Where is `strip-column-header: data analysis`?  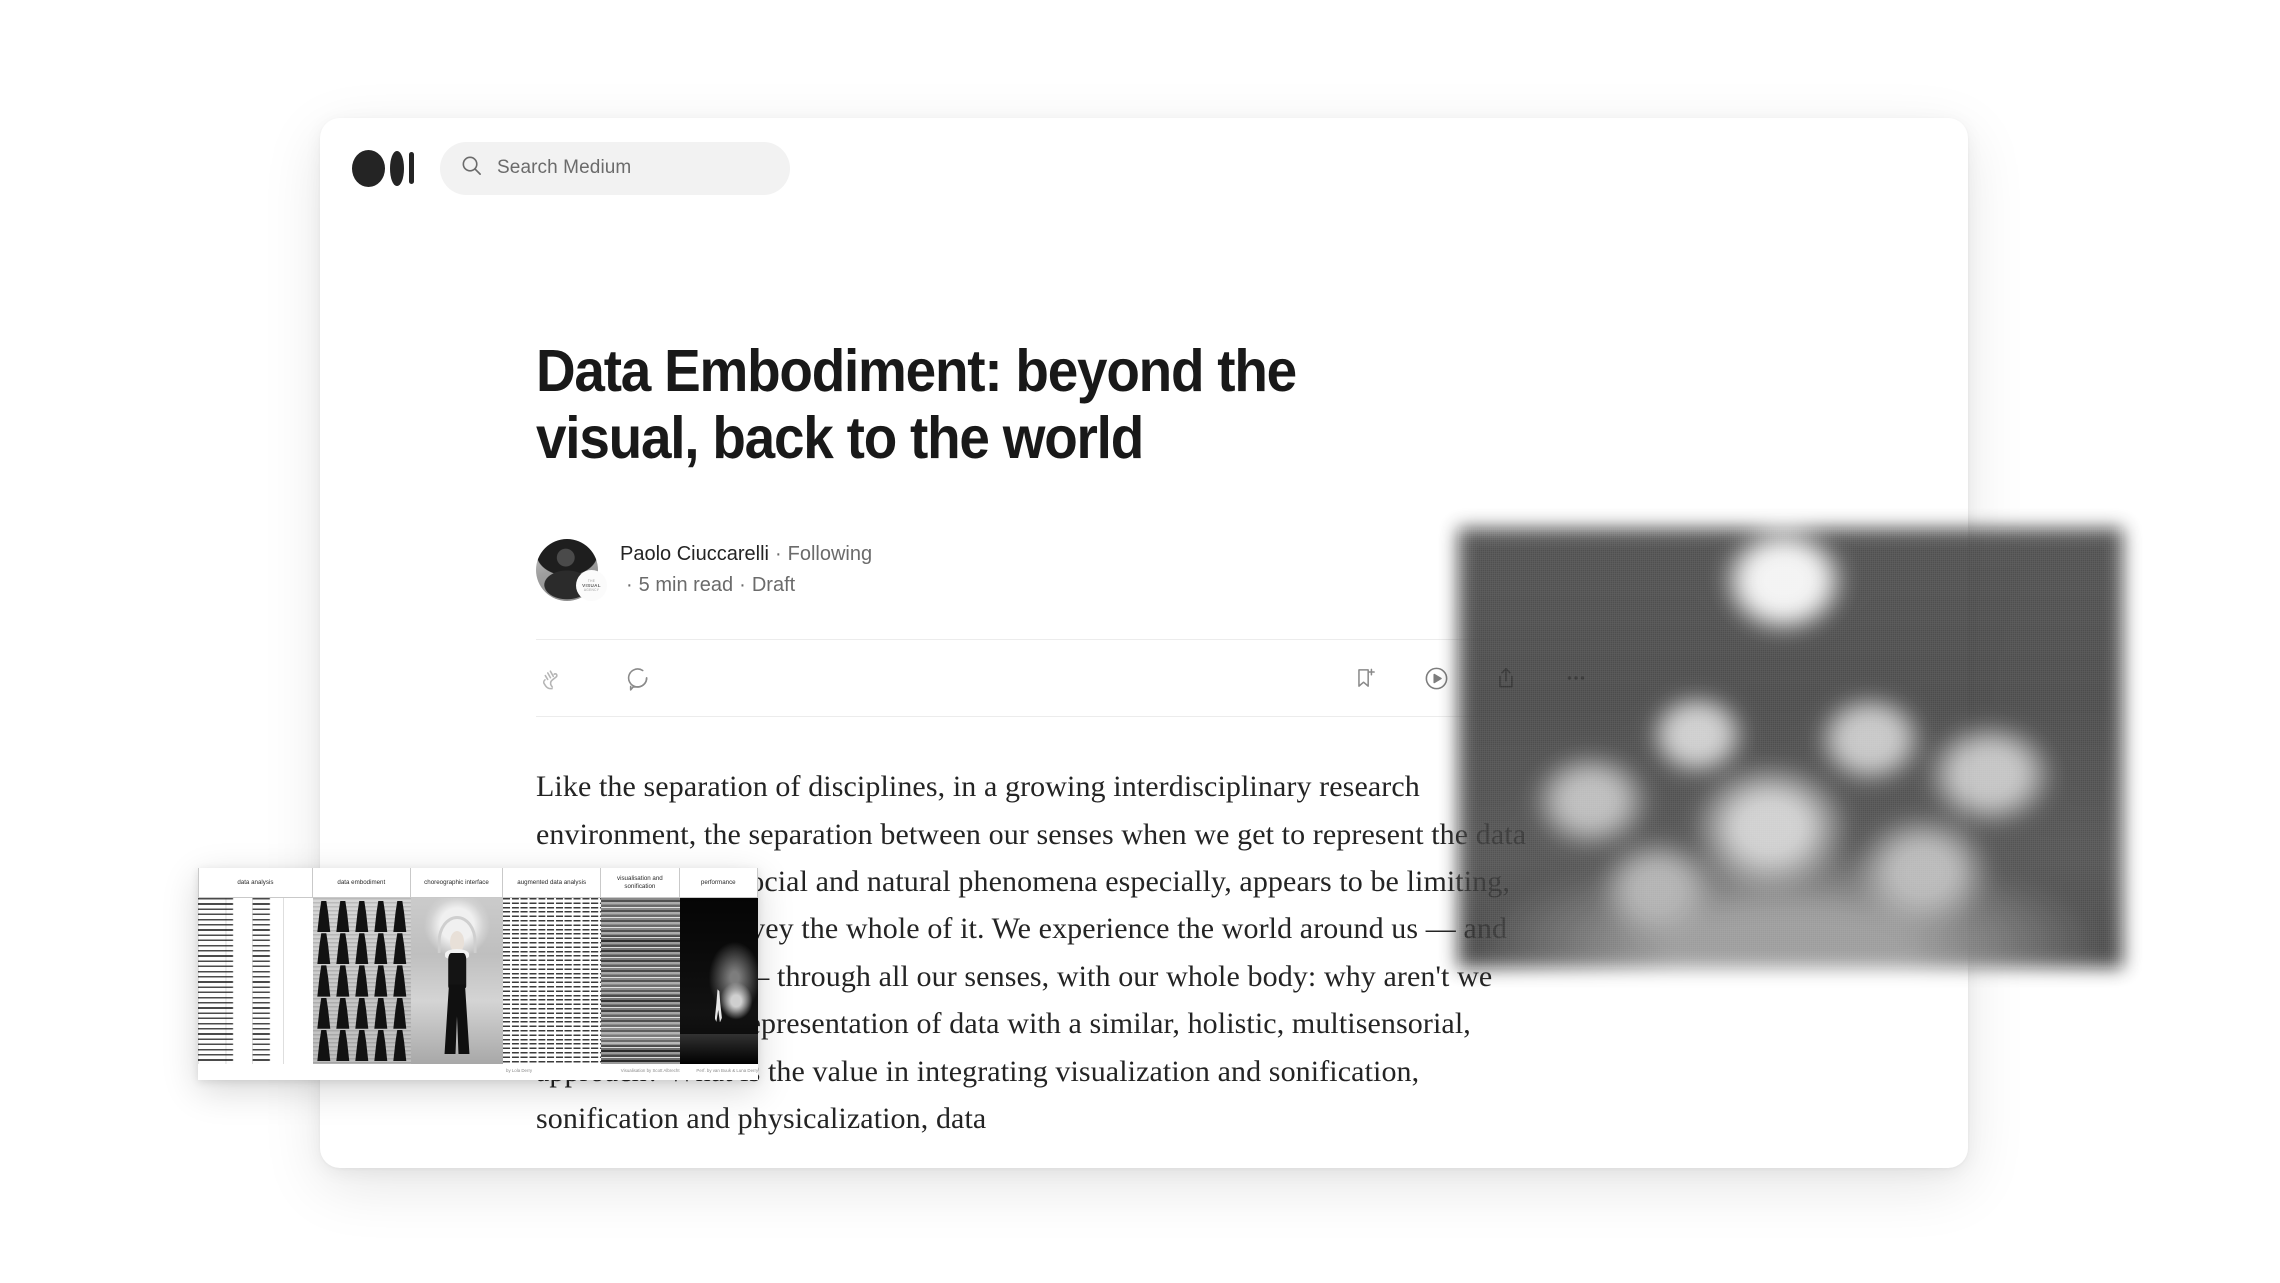
strip-column-header: data analysis is located at coordinates (255, 882).